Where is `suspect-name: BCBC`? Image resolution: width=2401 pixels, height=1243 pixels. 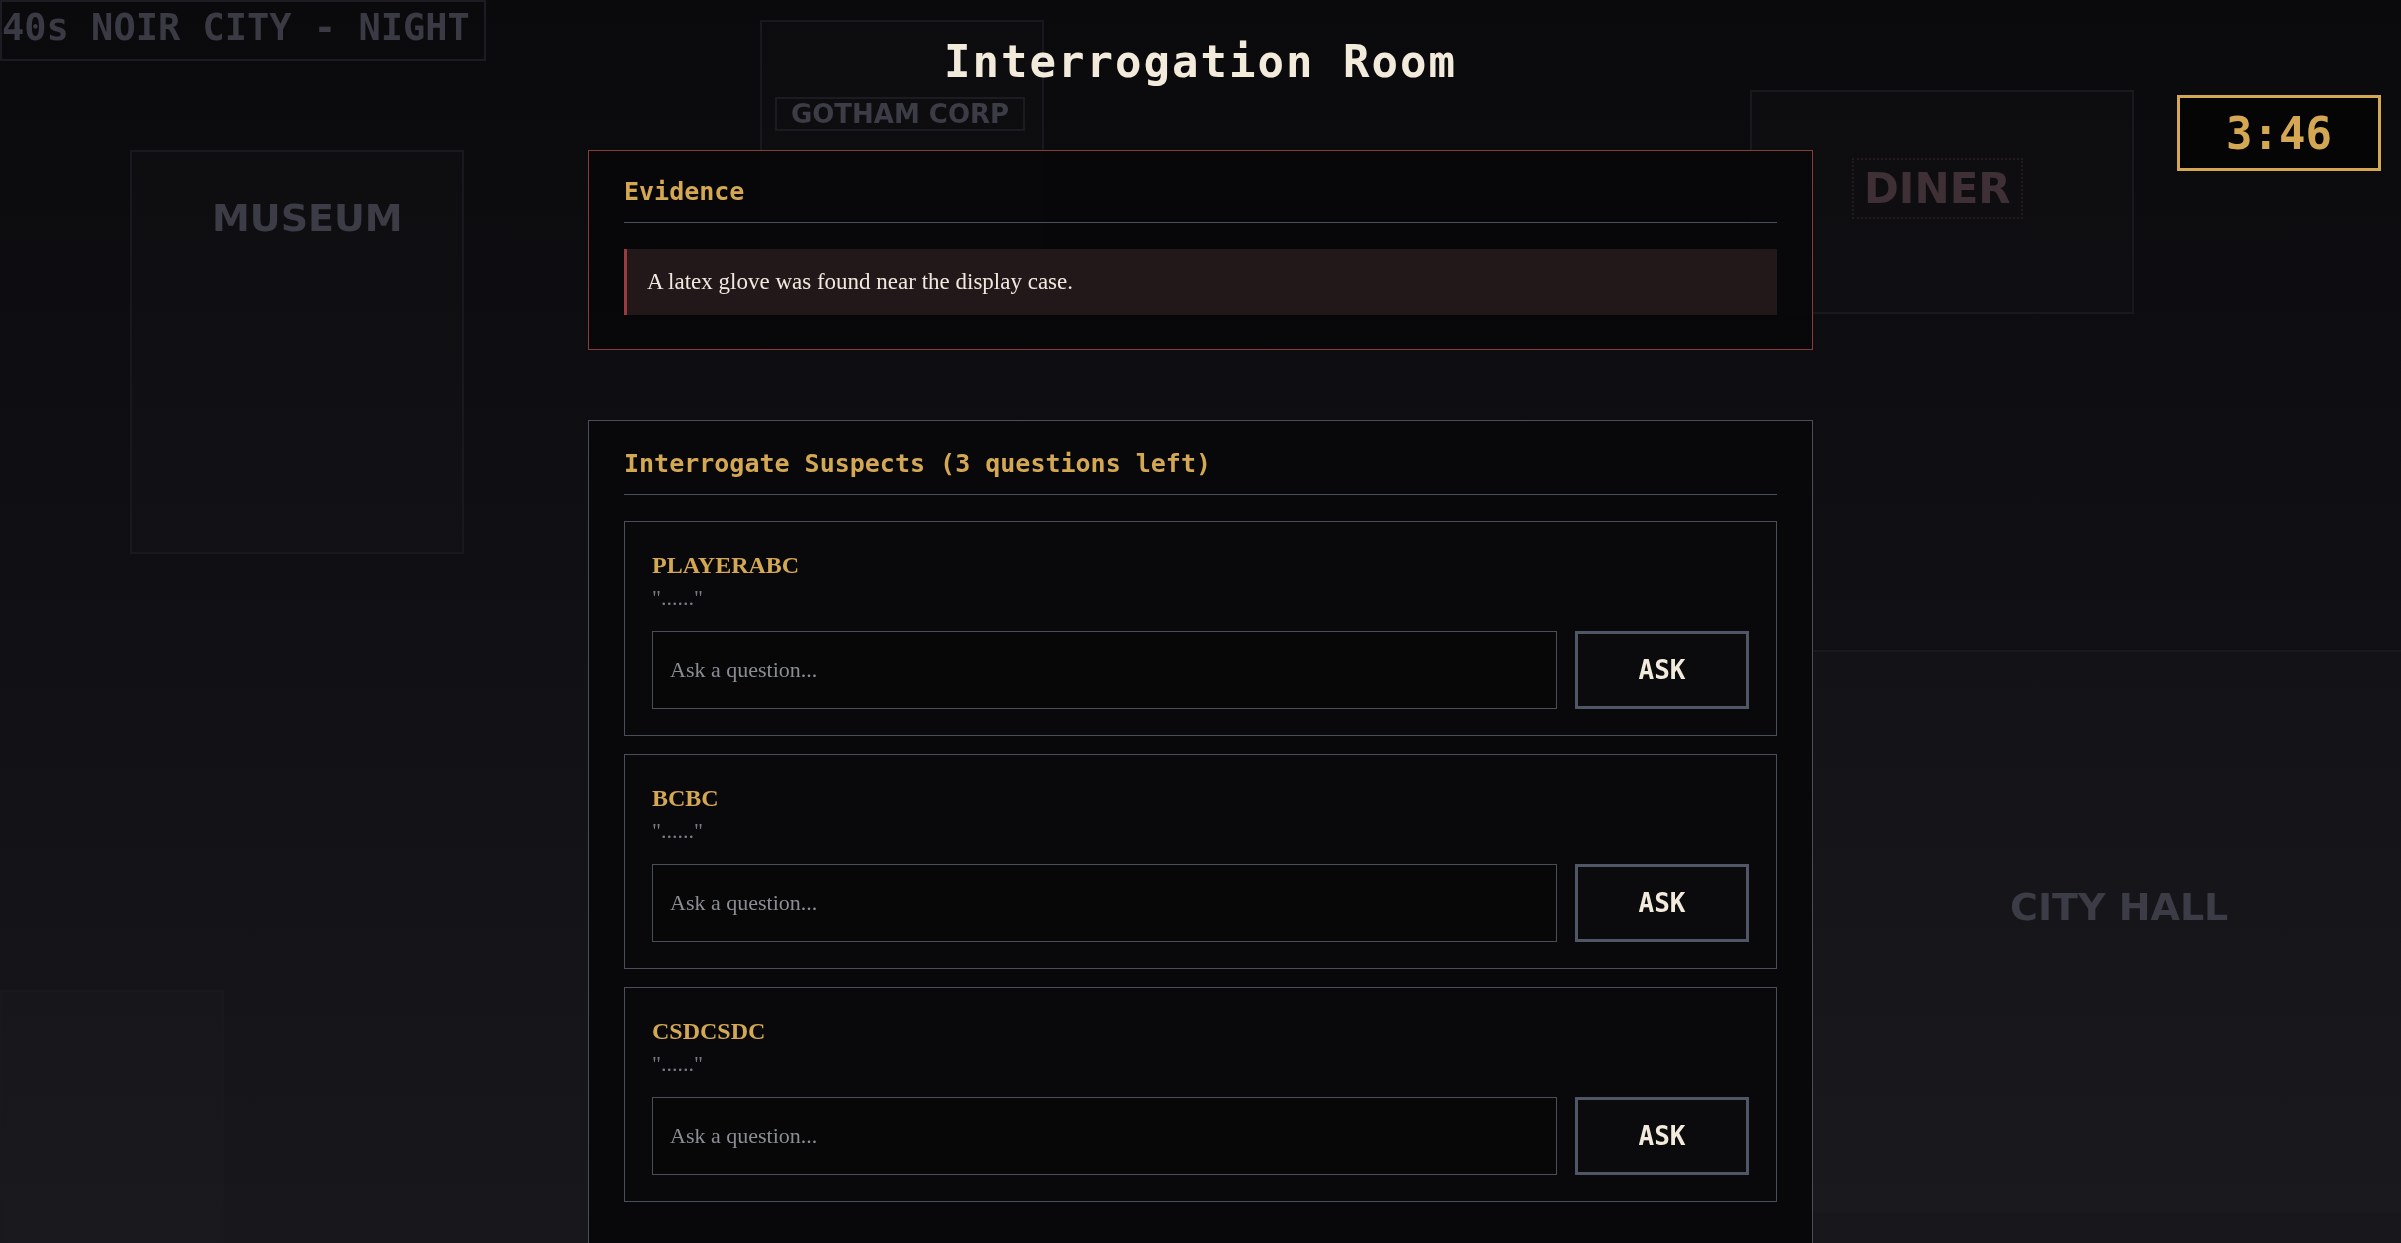
suspect-name: BCBC is located at coordinates (686, 799).